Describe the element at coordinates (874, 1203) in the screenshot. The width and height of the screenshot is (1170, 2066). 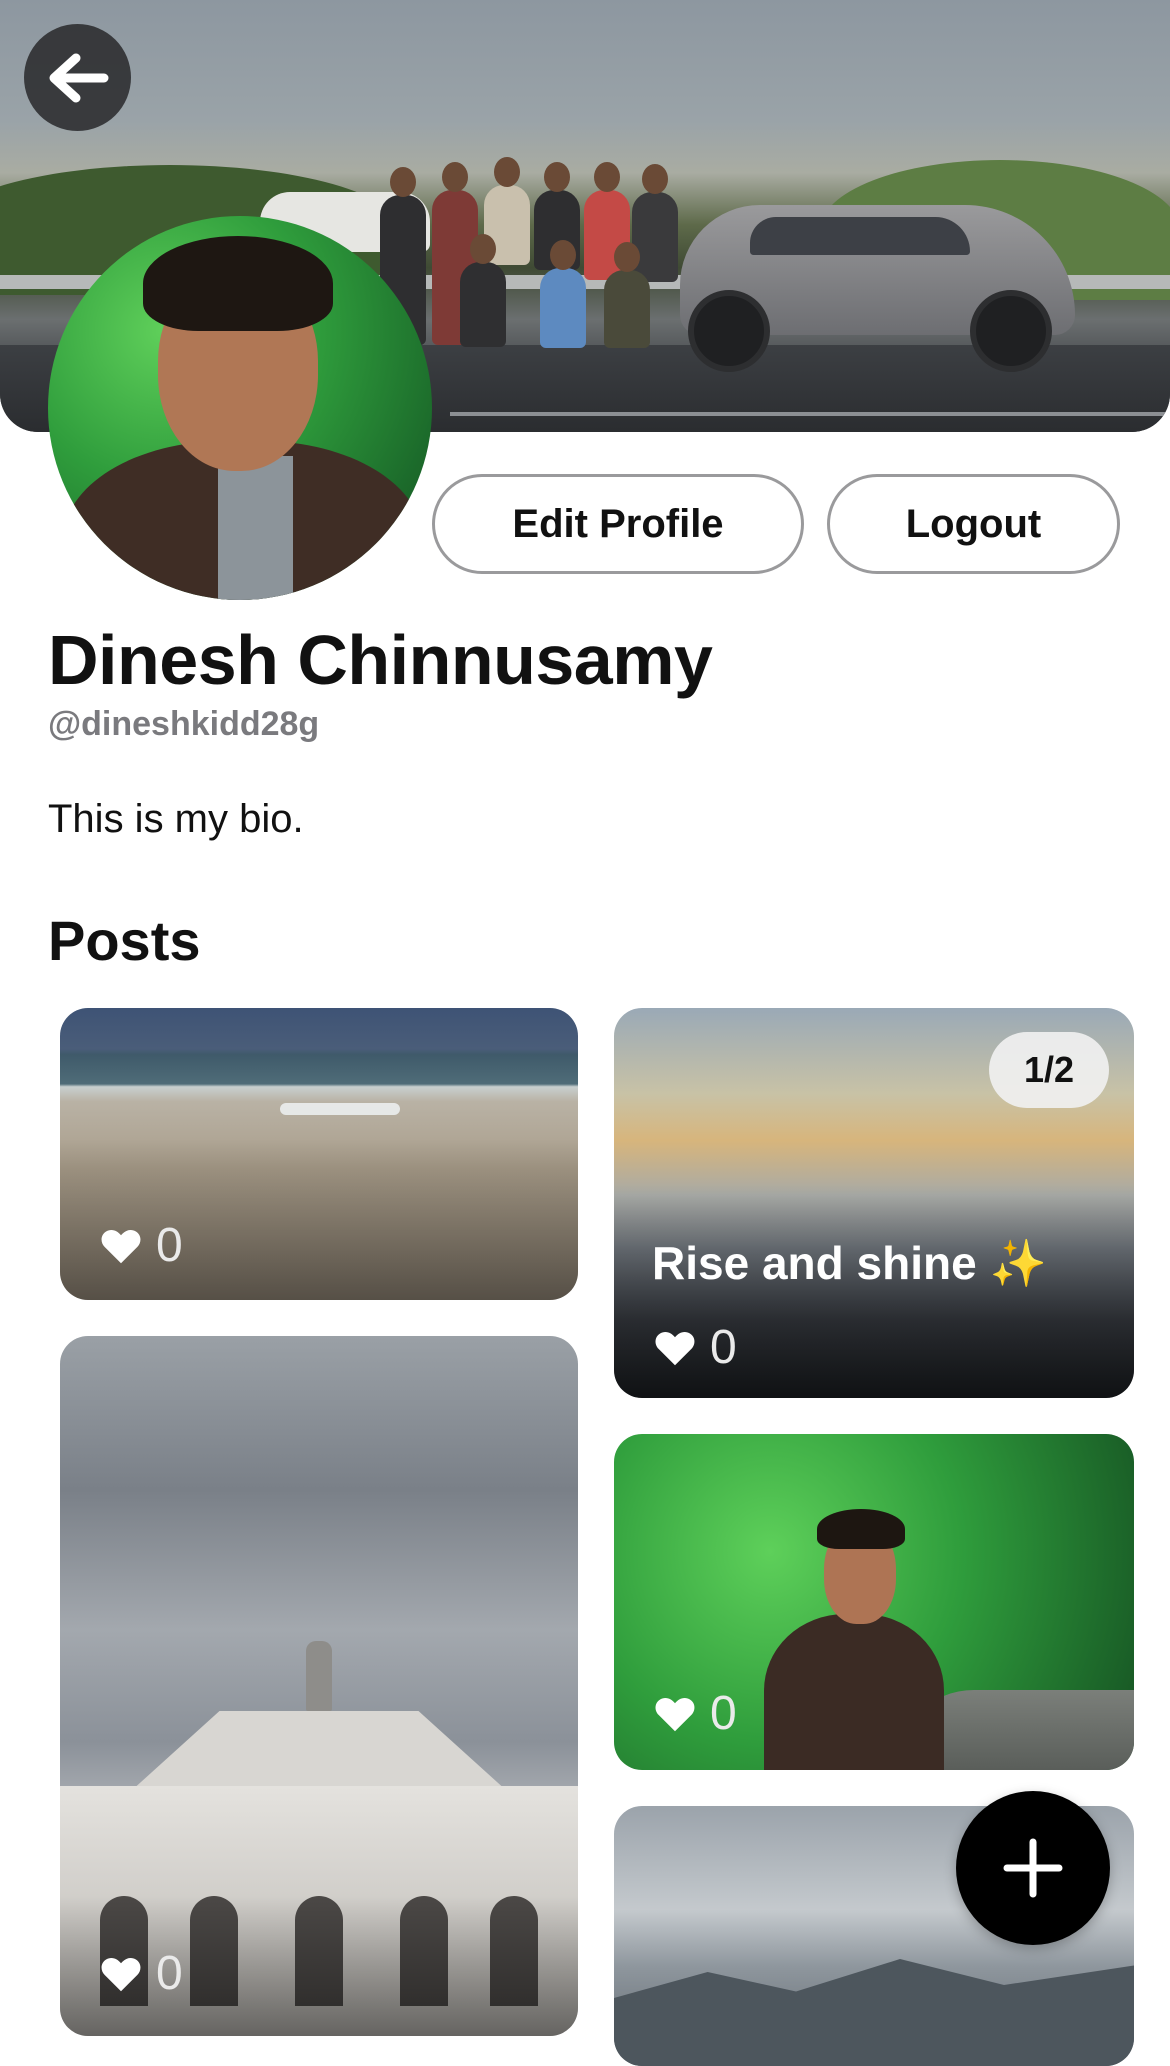
I see `post-card: 1/2 Rise and shine ✨ 0` at that location.